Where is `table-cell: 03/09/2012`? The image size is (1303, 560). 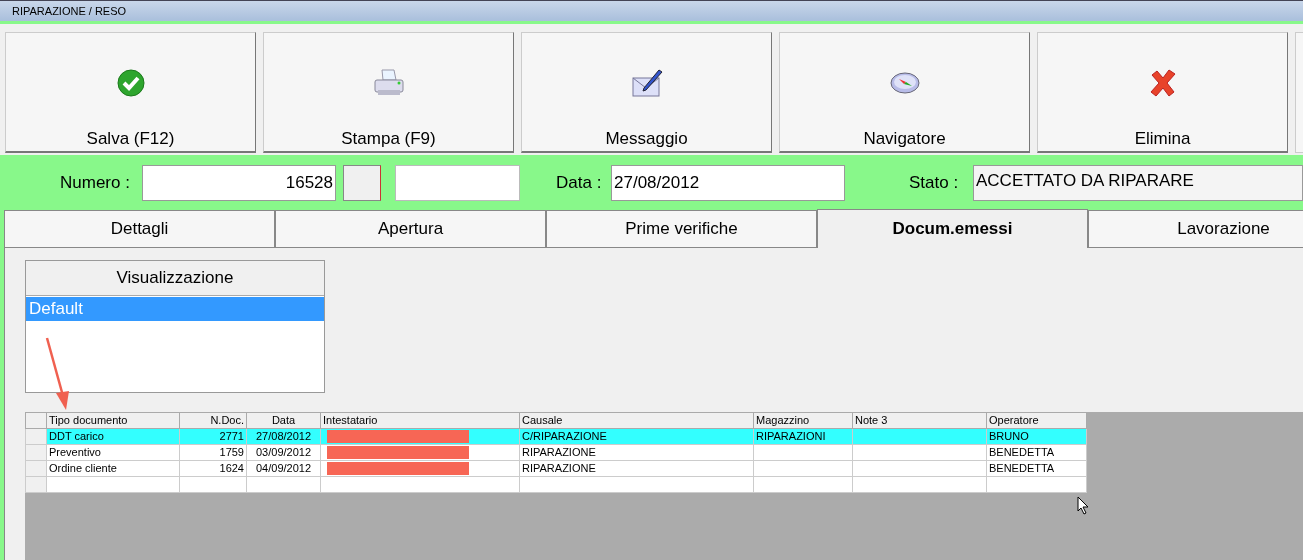 table-cell: 03/09/2012 is located at coordinates (283, 452).